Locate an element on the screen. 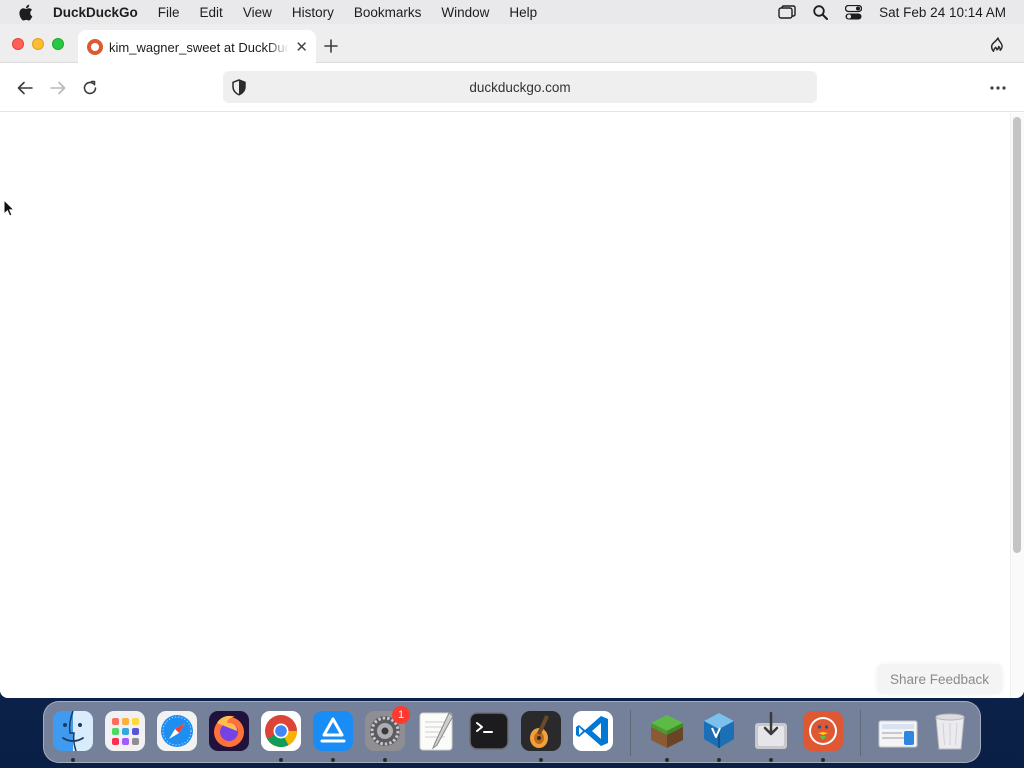 This screenshot has width=1024, height=768. tab-active: kim_wagner_sweet at DuckDuckGo ✕ is located at coordinates (197, 47).